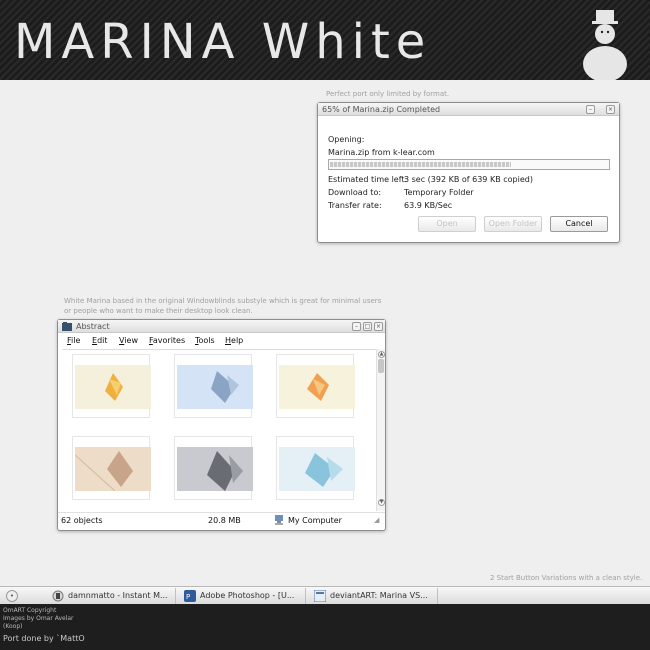 This screenshot has width=650, height=650. Describe the element at coordinates (439, 192) in the screenshot. I see `download-to-value: Temporary Folder` at that location.